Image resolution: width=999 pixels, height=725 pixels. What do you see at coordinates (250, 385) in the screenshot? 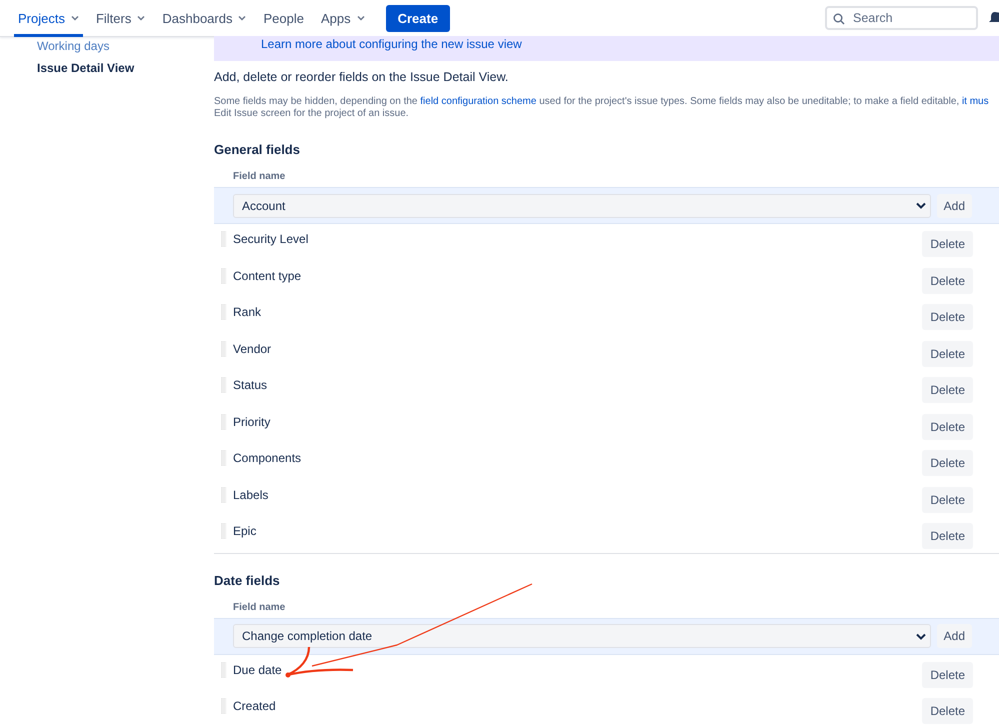
I see `field-name: Status` at bounding box center [250, 385].